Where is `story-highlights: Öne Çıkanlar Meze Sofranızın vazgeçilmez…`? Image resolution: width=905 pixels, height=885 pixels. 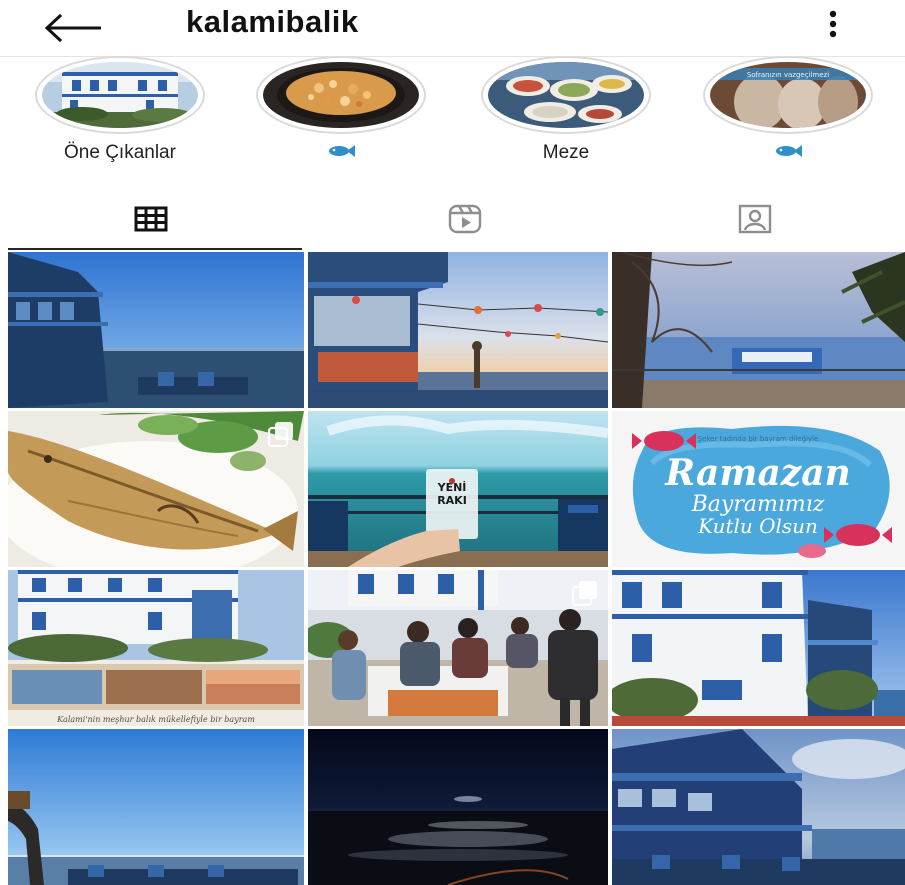 story-highlights: Öne Çıkanlar Meze Sofranızın vazgeçilmez… is located at coordinates (452, 115).